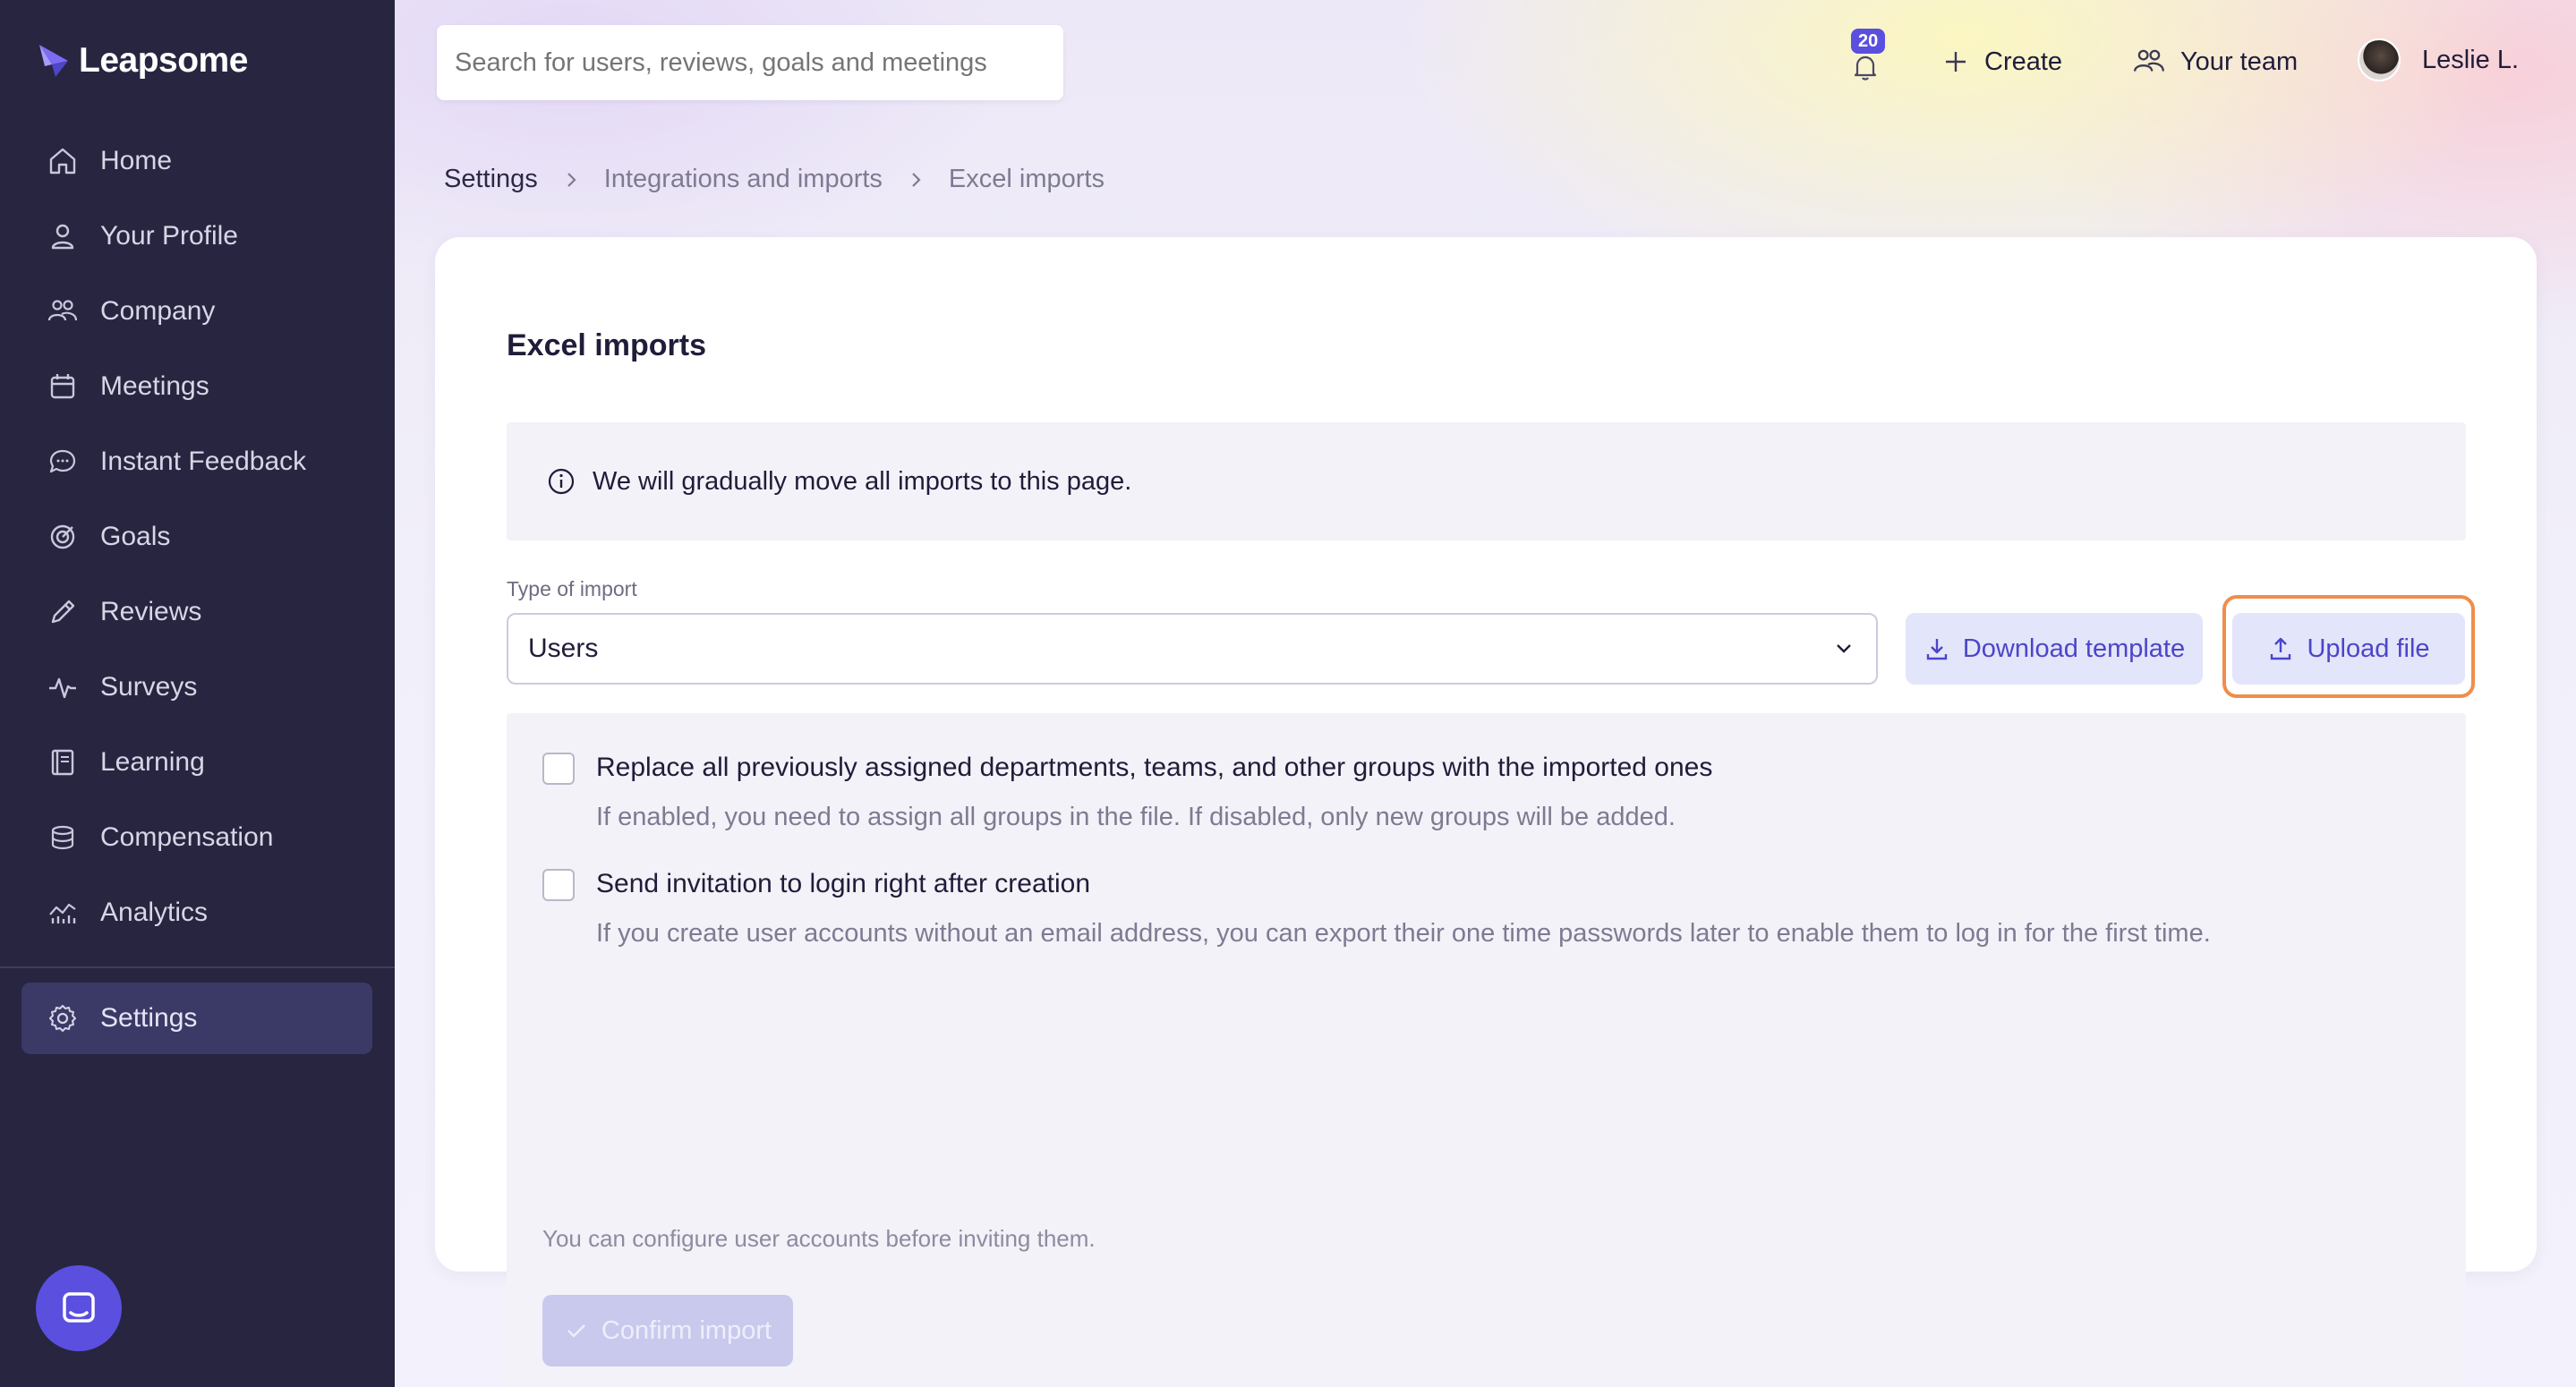 The width and height of the screenshot is (2576, 1387). Describe the element at coordinates (62, 461) in the screenshot. I see `chat-icon` at that location.